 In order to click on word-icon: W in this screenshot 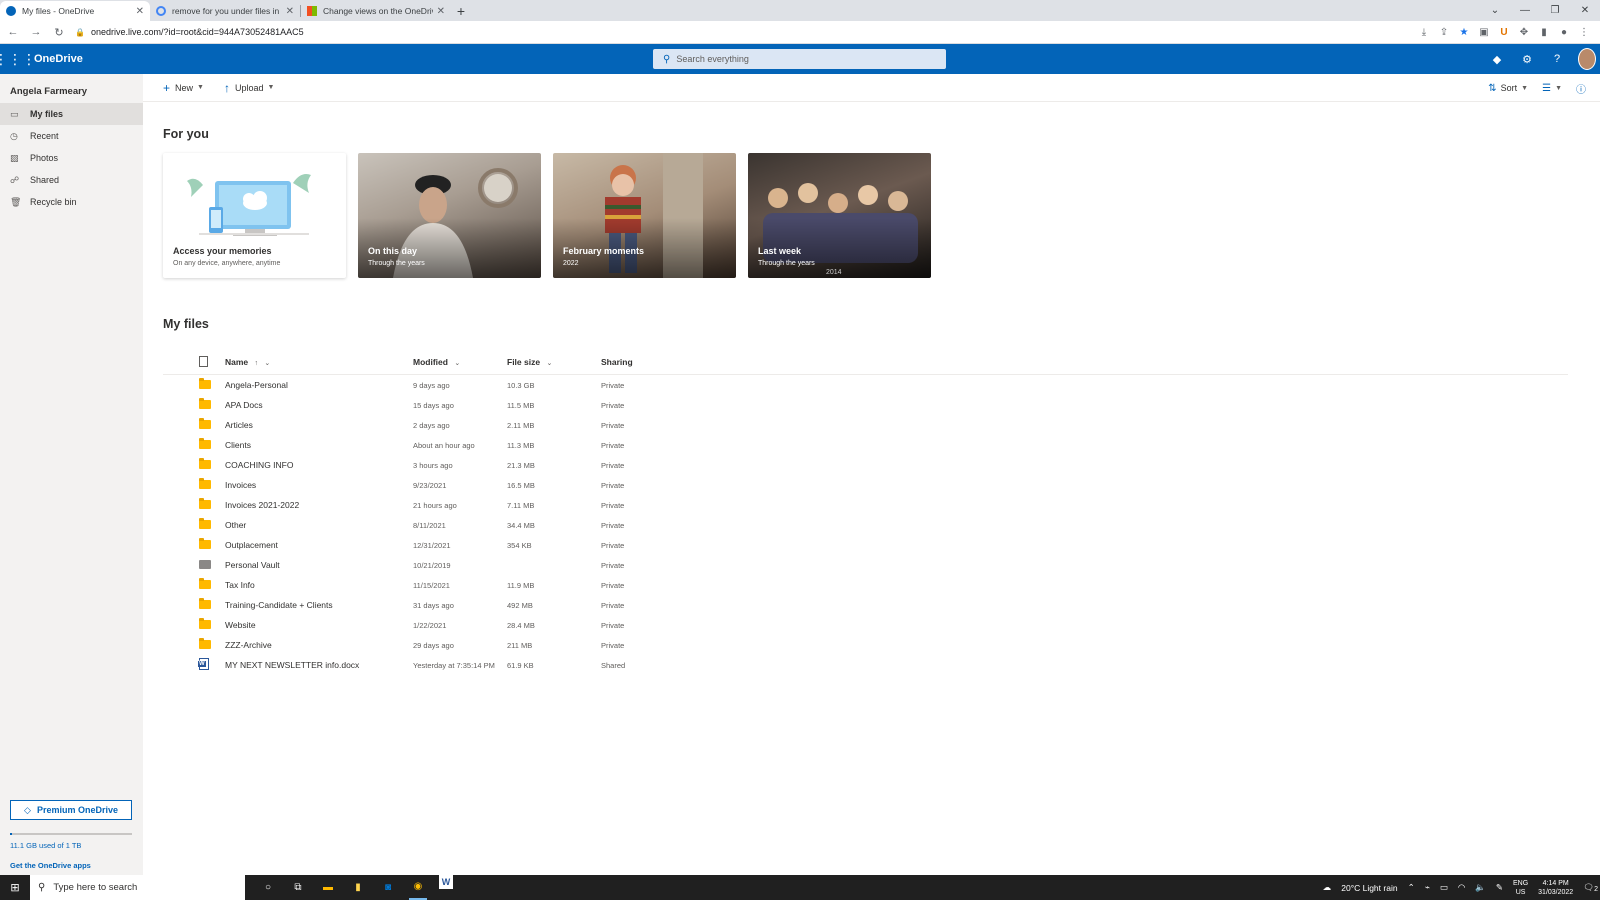, I will do `click(446, 882)`.